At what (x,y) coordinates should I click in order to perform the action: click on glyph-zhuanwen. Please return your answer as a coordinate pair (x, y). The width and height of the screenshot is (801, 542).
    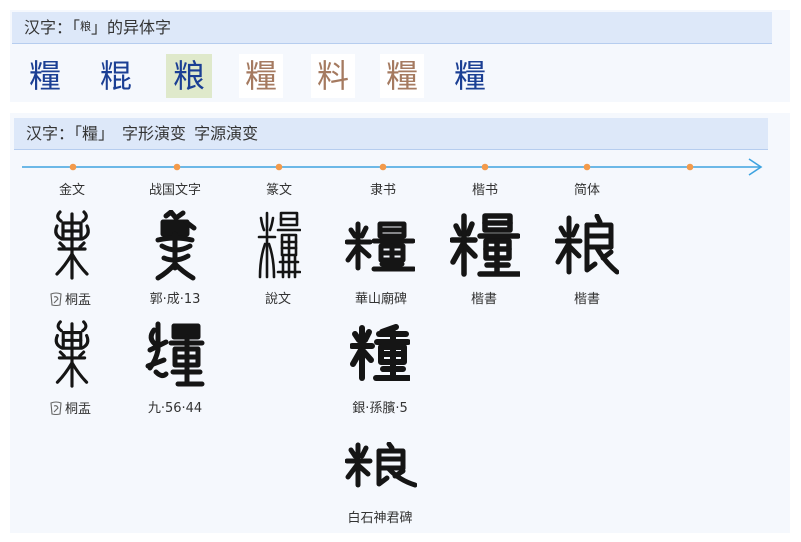
    Looking at the image, I should click on (279, 245).